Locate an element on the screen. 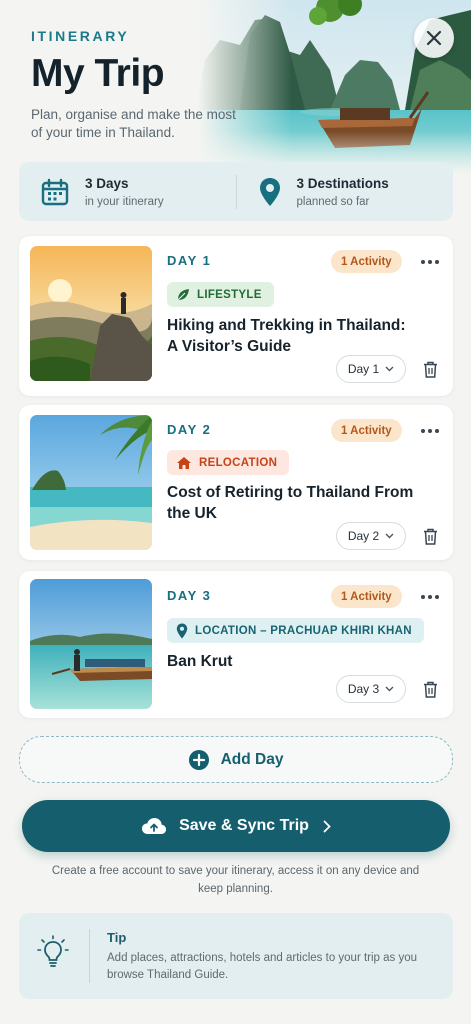  destinations-stat: 3 Destinations planned so far is located at coordinates (345, 192).